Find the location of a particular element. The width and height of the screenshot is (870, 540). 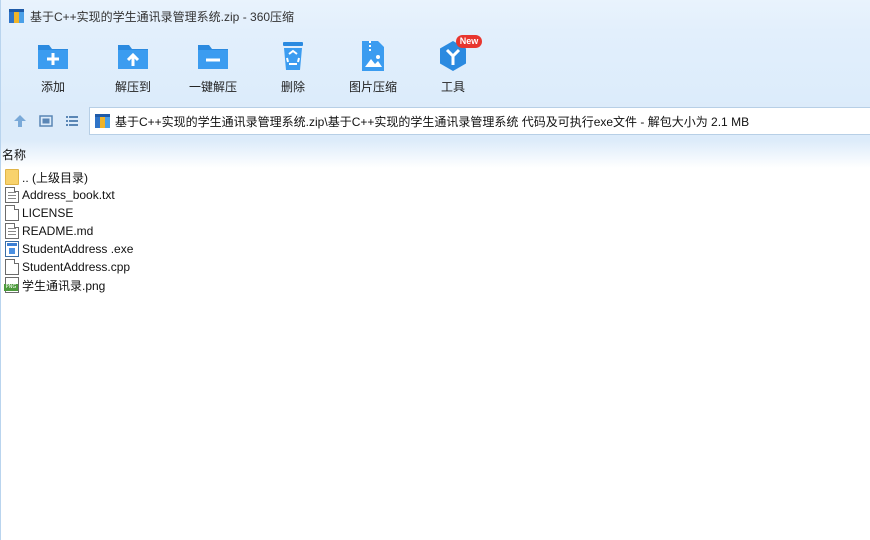

one-click-extract-button: 一键解压 is located at coordinates (213, 67).